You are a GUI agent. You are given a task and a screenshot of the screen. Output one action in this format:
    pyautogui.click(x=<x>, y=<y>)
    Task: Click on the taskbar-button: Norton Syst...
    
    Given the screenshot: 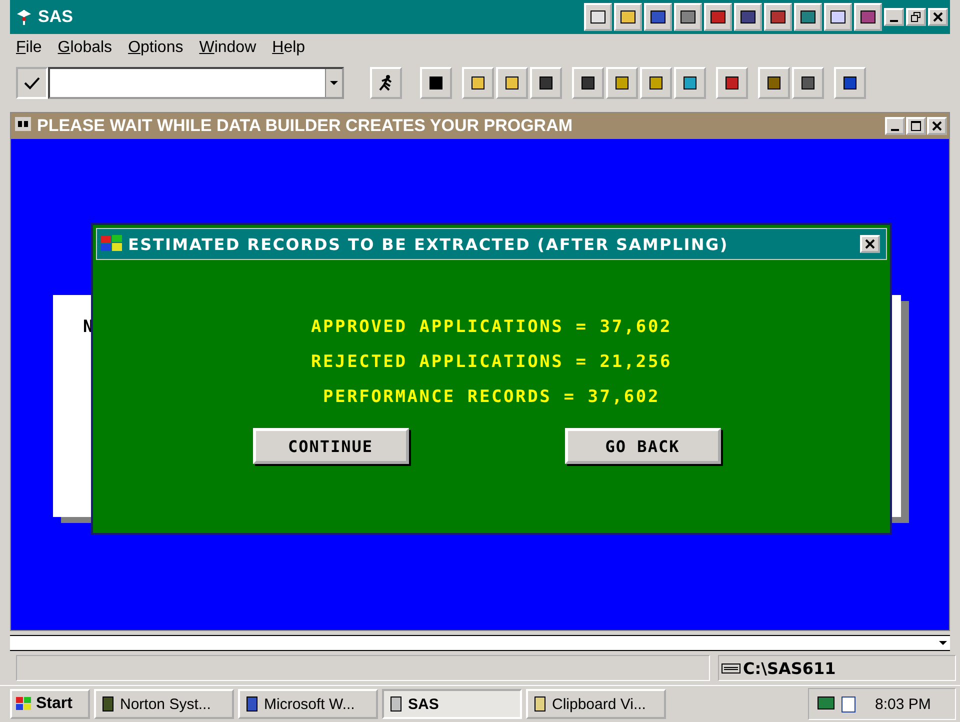 What is the action you would take?
    pyautogui.click(x=164, y=704)
    